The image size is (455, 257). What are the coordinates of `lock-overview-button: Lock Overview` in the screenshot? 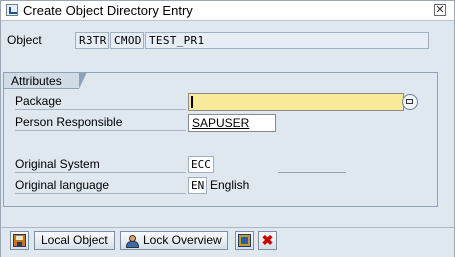 It's located at (174, 240).